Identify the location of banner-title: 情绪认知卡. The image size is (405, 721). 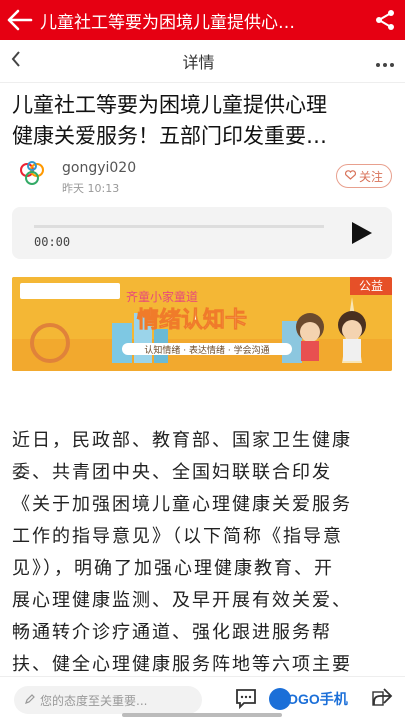
(192, 320).